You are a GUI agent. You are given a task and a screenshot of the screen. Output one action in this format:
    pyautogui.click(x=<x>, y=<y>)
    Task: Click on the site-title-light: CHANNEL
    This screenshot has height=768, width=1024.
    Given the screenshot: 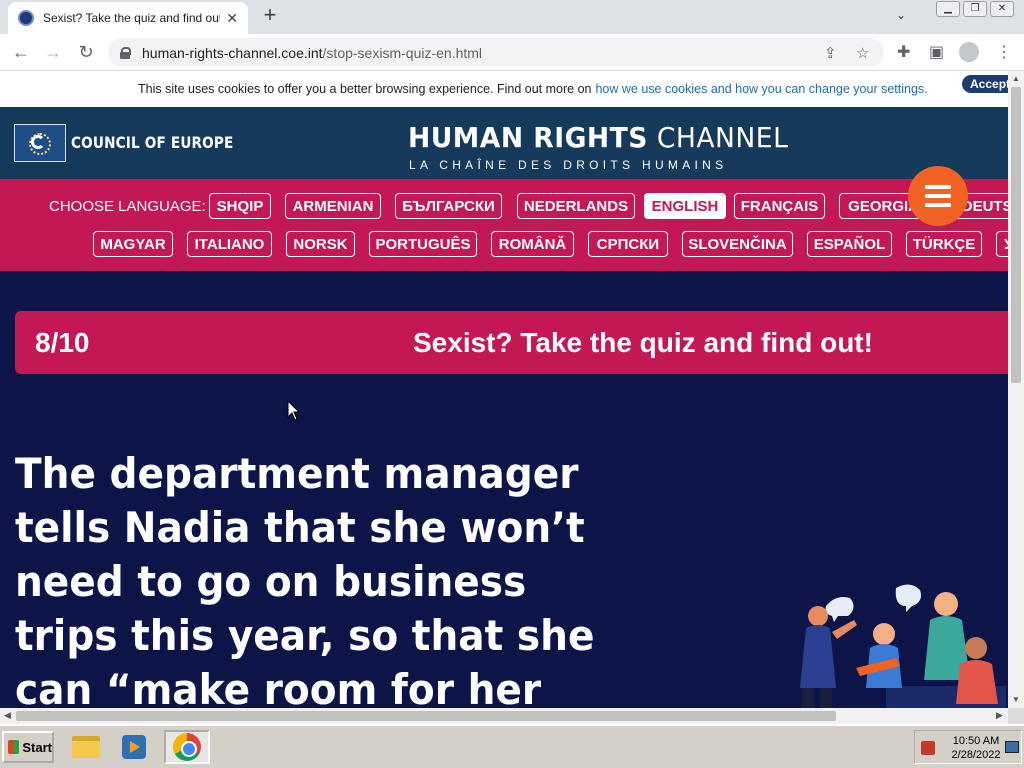 What is the action you would take?
    pyautogui.click(x=718, y=137)
    